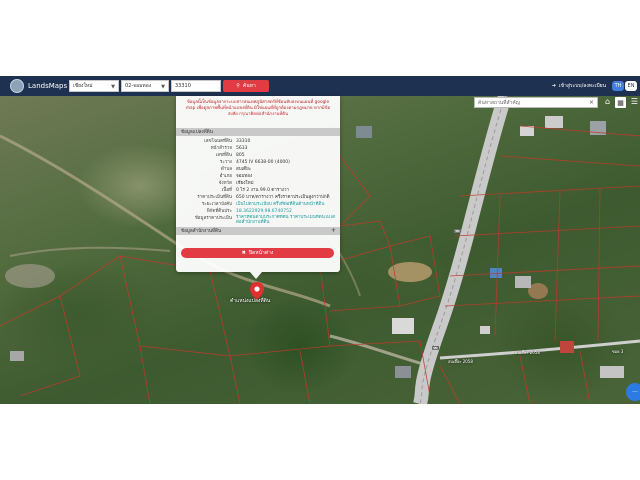  What do you see at coordinates (258, 148) in the screenshot?
I see `info-row: หน้าสำรวจ 5633` at bounding box center [258, 148].